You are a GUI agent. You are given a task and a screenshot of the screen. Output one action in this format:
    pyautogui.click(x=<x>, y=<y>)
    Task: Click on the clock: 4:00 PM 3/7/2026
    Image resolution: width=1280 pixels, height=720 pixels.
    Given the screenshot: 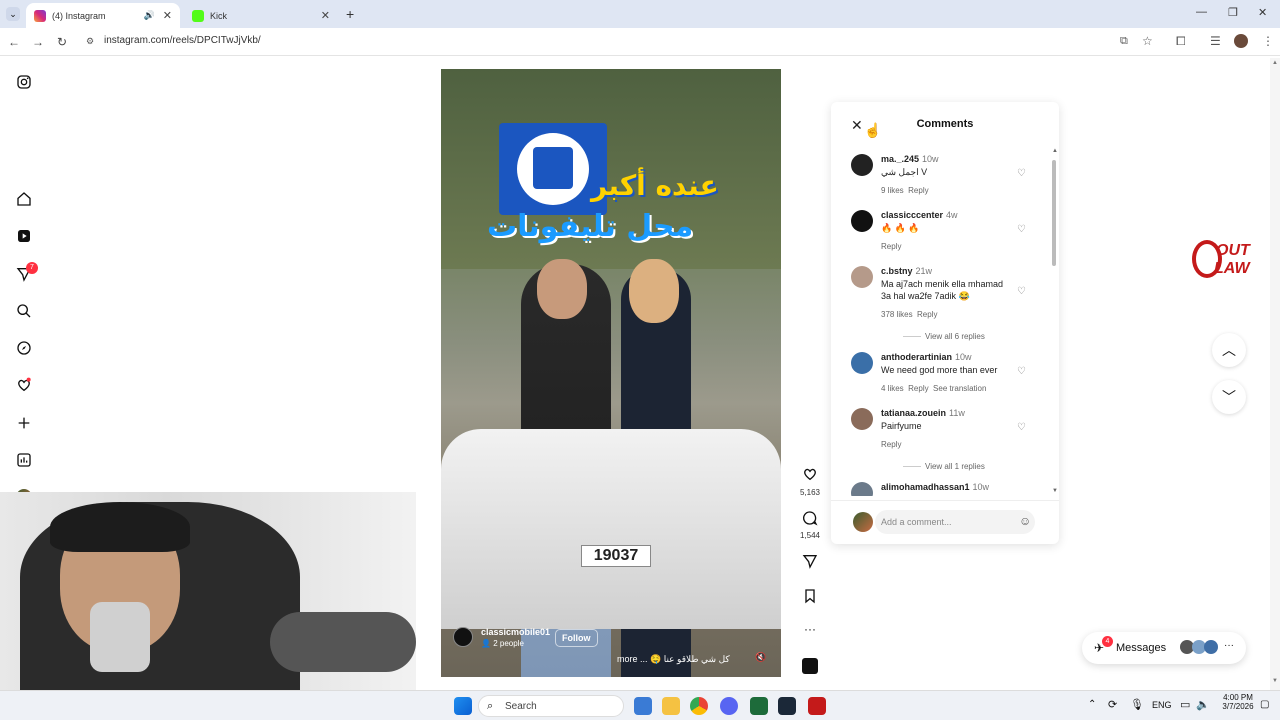 What is the action you would take?
    pyautogui.click(x=1238, y=702)
    